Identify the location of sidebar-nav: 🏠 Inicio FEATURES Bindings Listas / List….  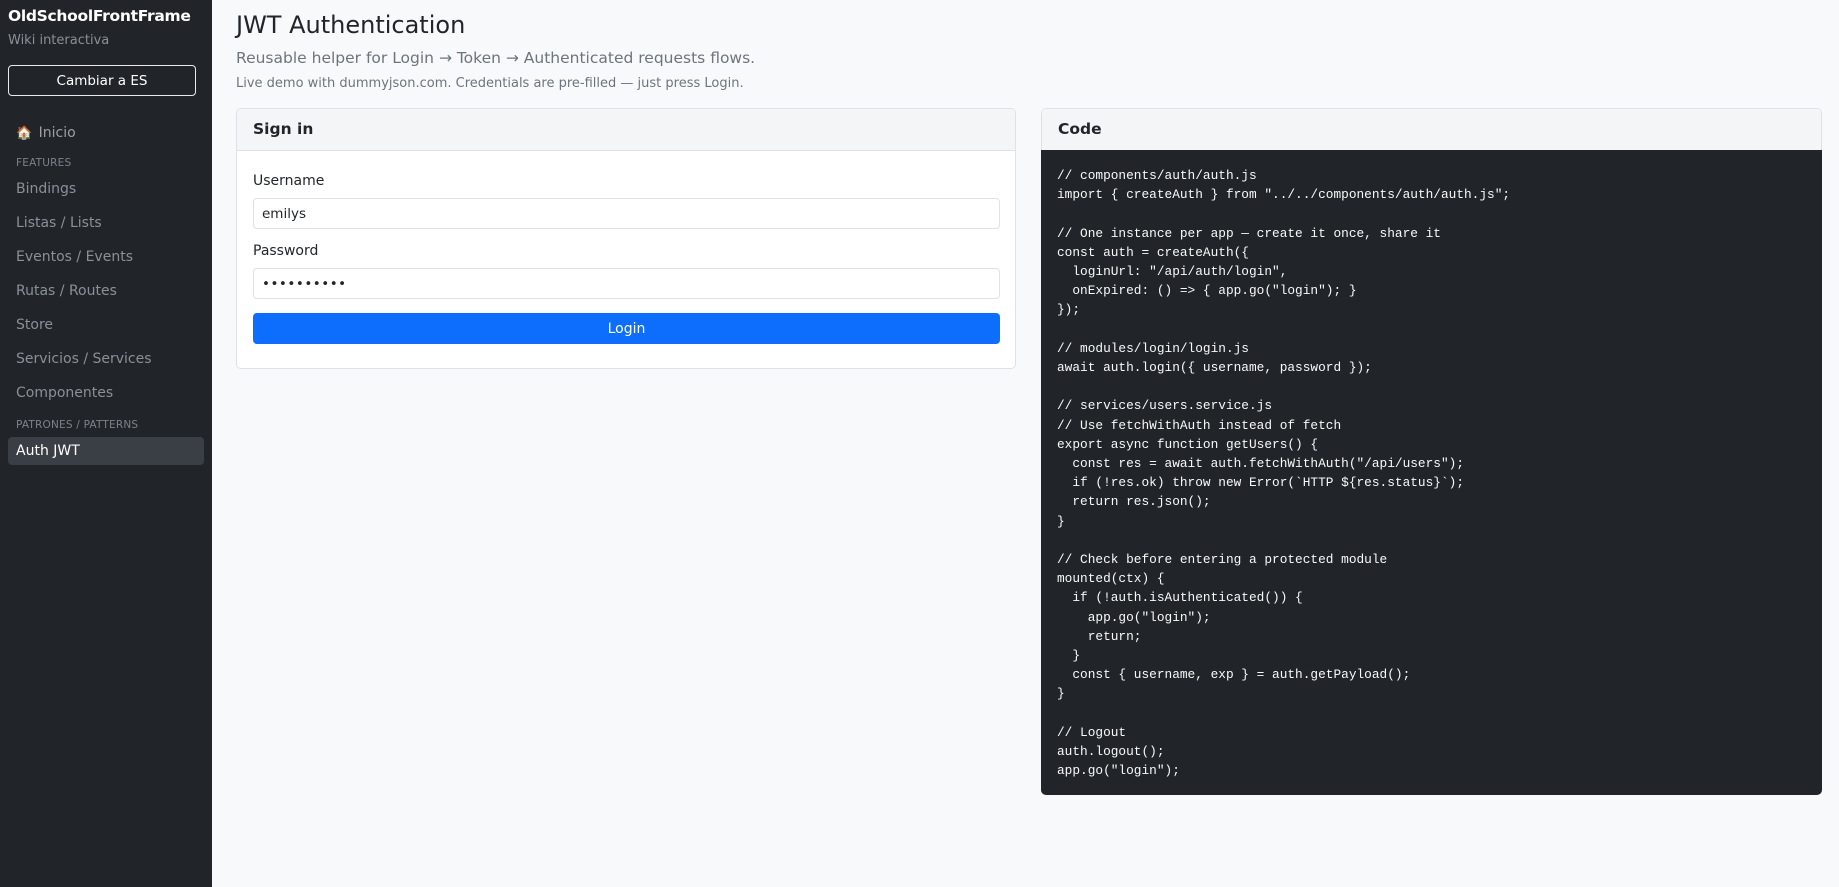
(106, 292).